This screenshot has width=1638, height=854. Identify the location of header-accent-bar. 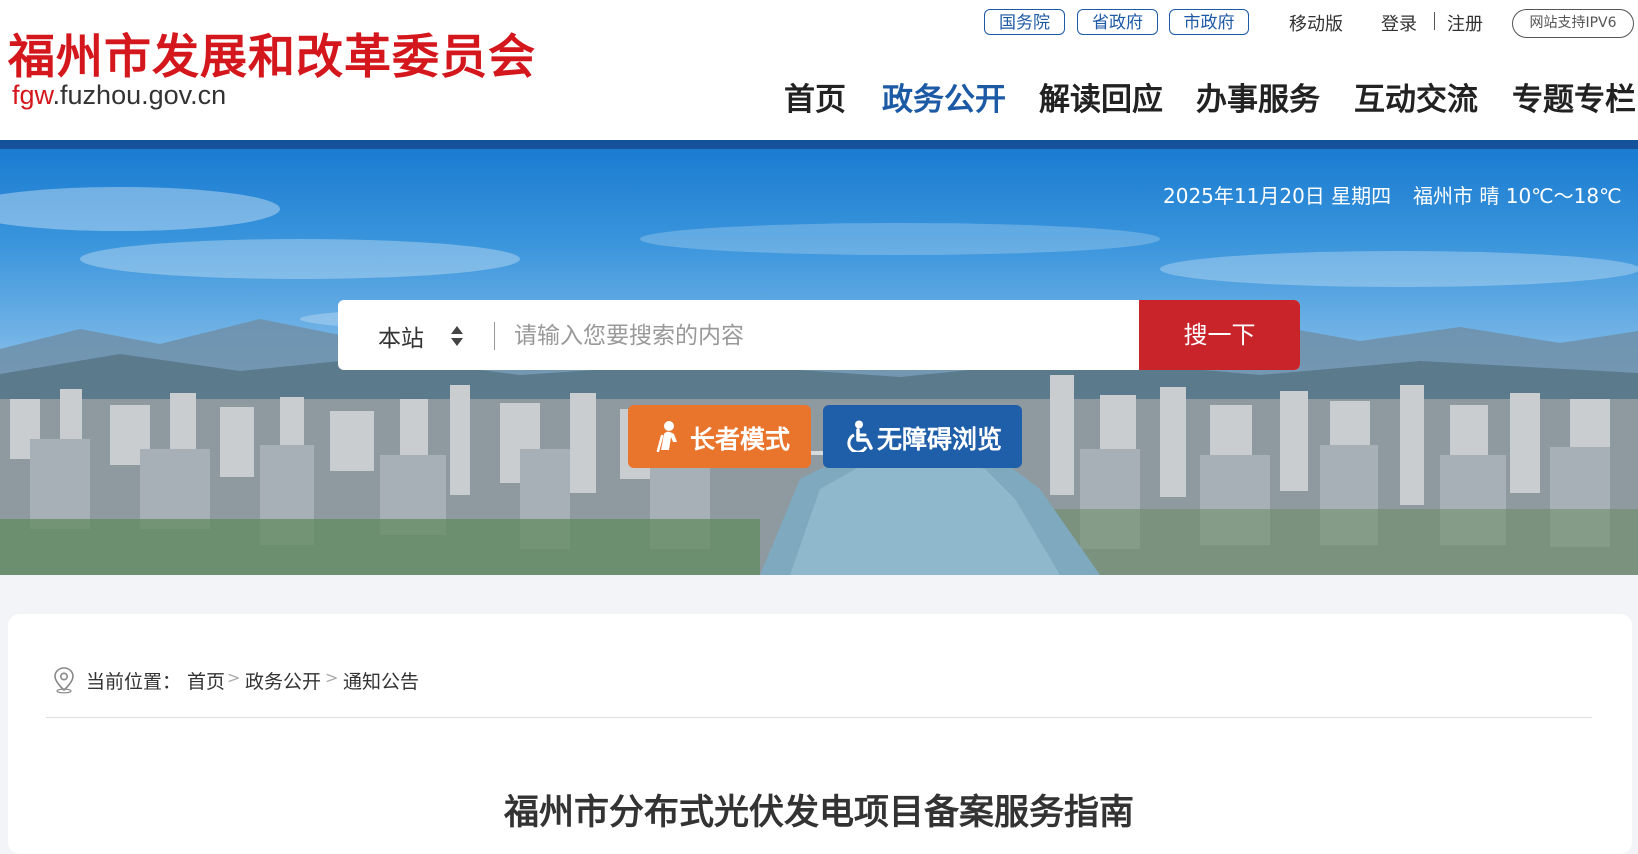
(819, 144).